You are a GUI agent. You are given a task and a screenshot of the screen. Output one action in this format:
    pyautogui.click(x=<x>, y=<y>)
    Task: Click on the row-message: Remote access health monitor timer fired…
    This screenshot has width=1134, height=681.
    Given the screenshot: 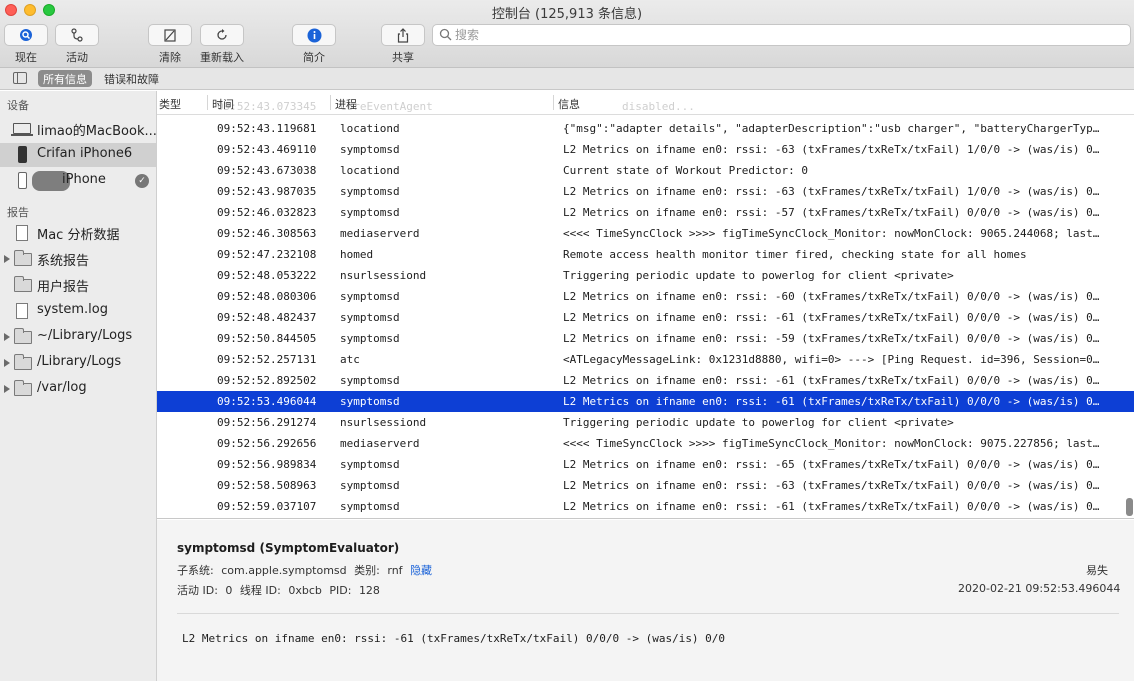 What is the action you would take?
    pyautogui.click(x=795, y=254)
    